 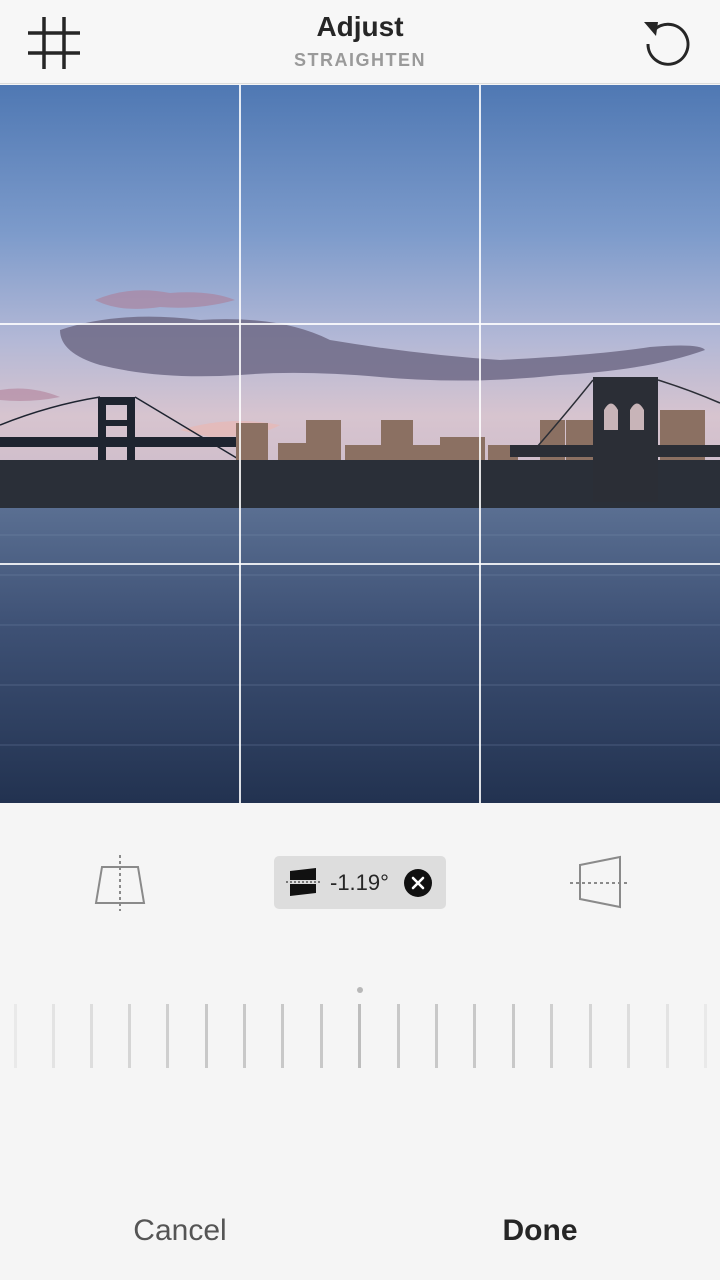 I want to click on dial-center-indicator, so click(x=360, y=990).